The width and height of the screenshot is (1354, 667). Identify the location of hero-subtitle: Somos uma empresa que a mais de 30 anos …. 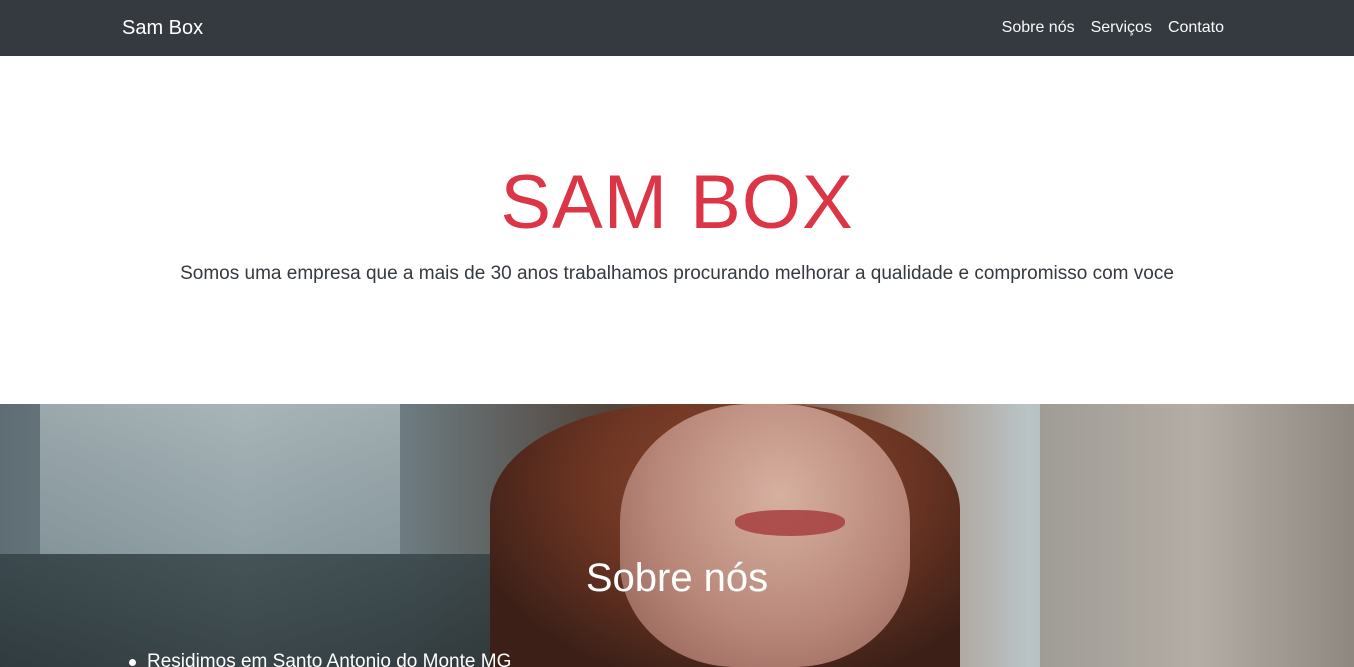
(677, 273).